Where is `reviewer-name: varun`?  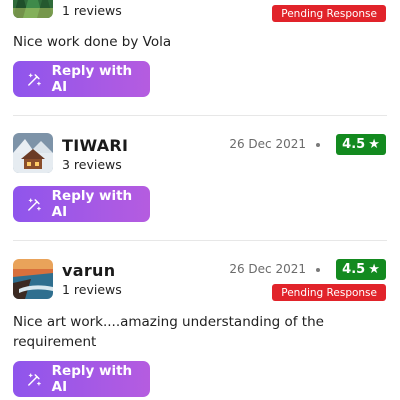
reviewer-name: varun is located at coordinates (89, 270).